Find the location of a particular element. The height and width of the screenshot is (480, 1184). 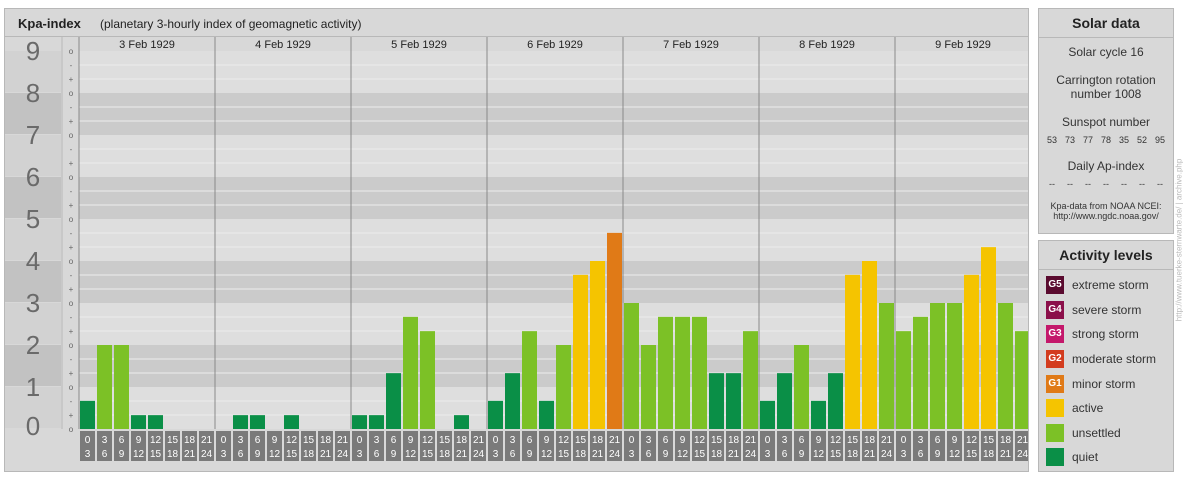

legend-label: severe storm is located at coordinates (1107, 309).